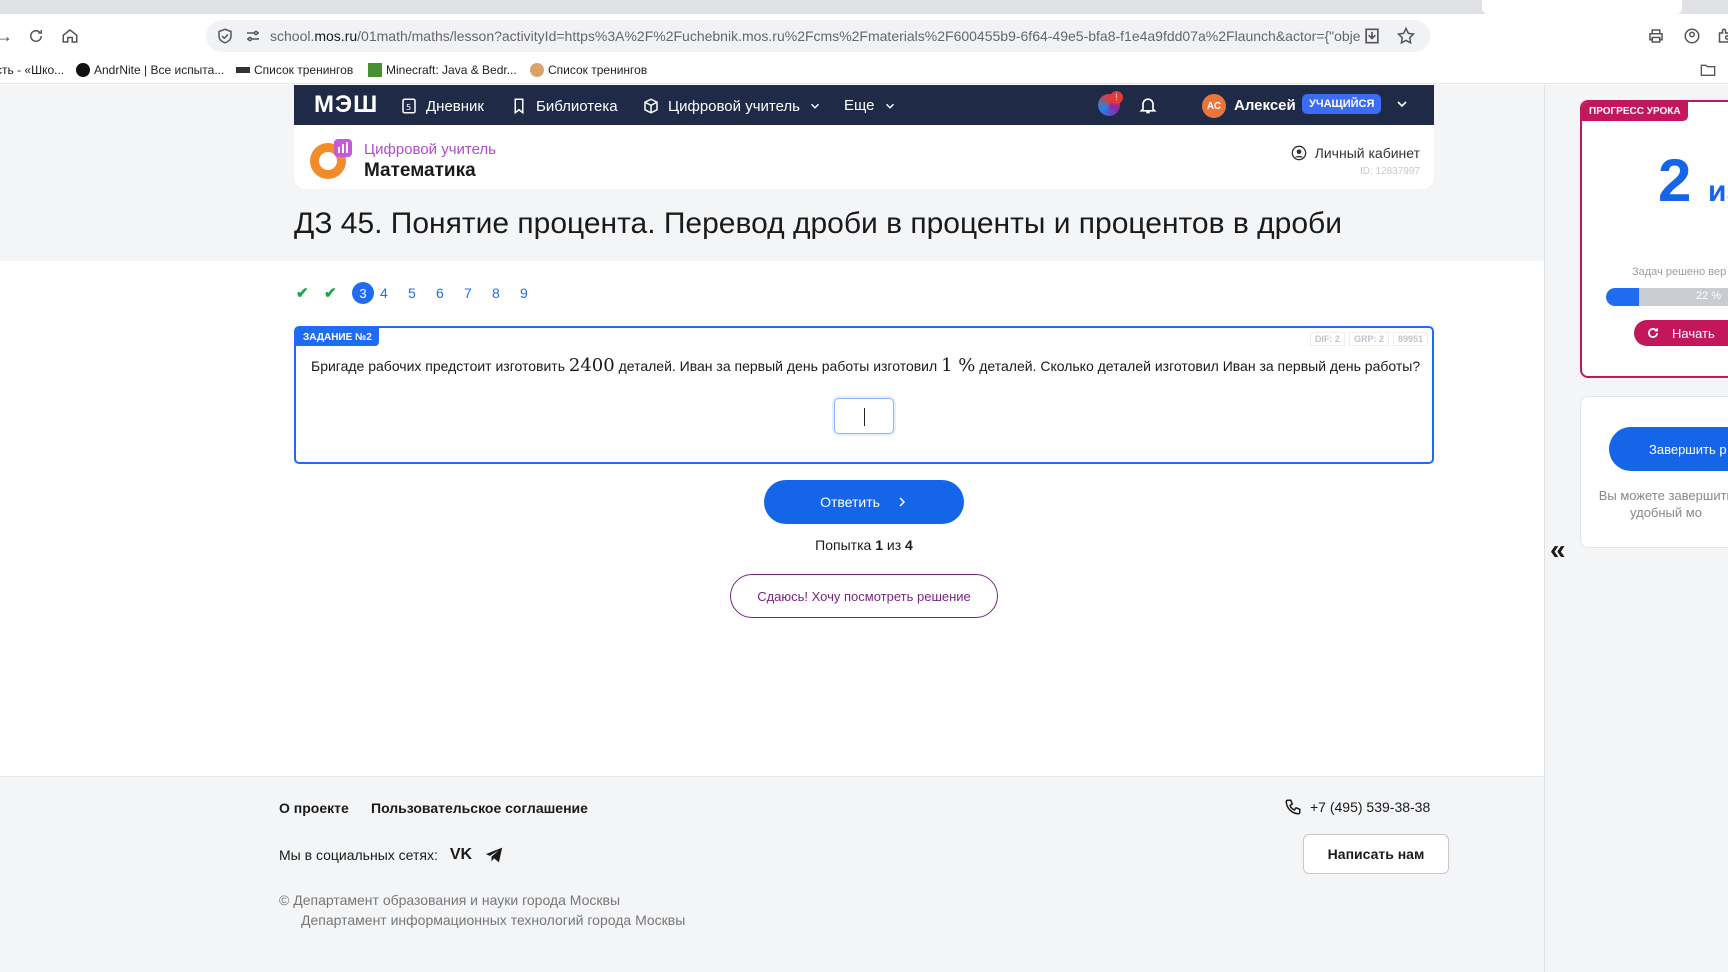 This screenshot has height=972, width=1728. What do you see at coordinates (408, 107) in the screenshot?
I see `svg-text: 5` at bounding box center [408, 107].